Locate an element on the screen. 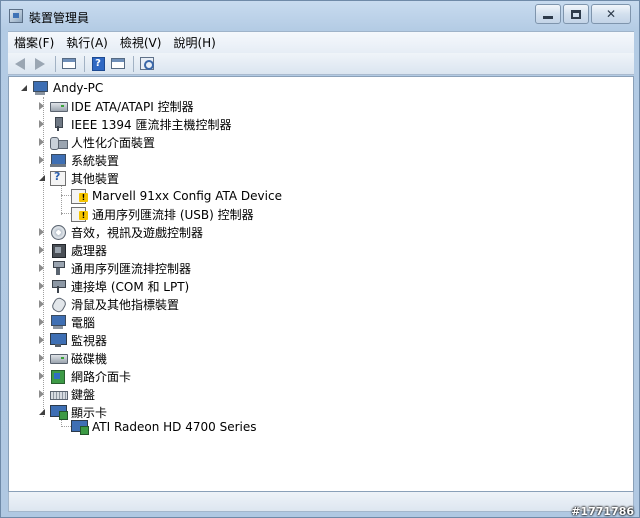  help-button: ? is located at coordinates (98, 64).